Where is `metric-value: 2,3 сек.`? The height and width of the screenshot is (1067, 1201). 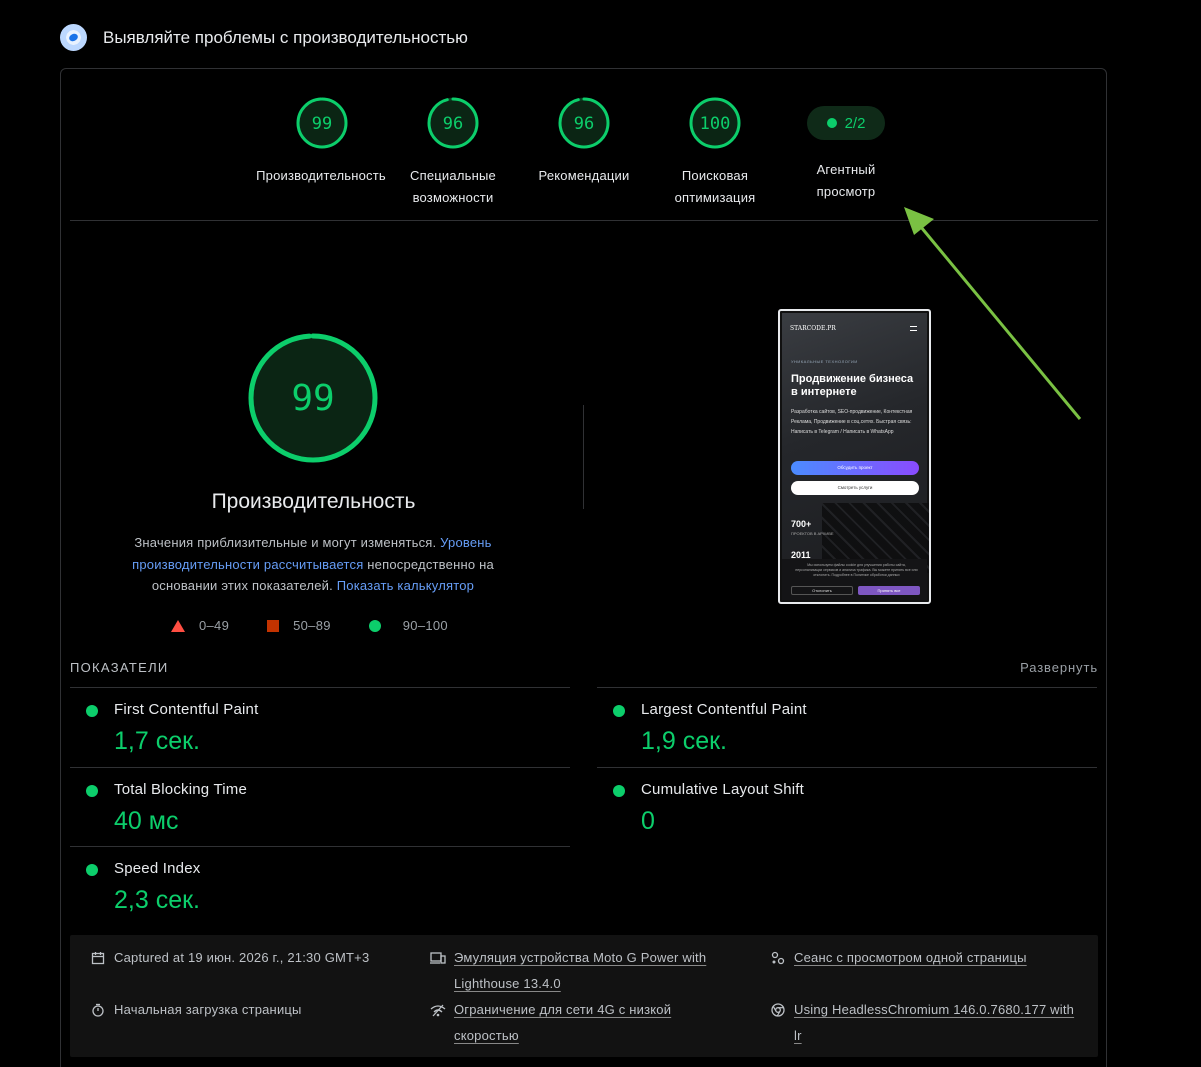 metric-value: 2,3 сек. is located at coordinates (157, 900).